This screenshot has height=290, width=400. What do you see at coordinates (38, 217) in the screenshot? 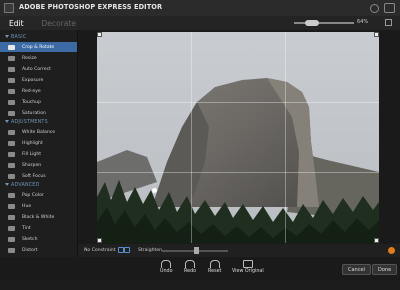
I see `sidebar-item-black-white: Black & White` at bounding box center [38, 217].